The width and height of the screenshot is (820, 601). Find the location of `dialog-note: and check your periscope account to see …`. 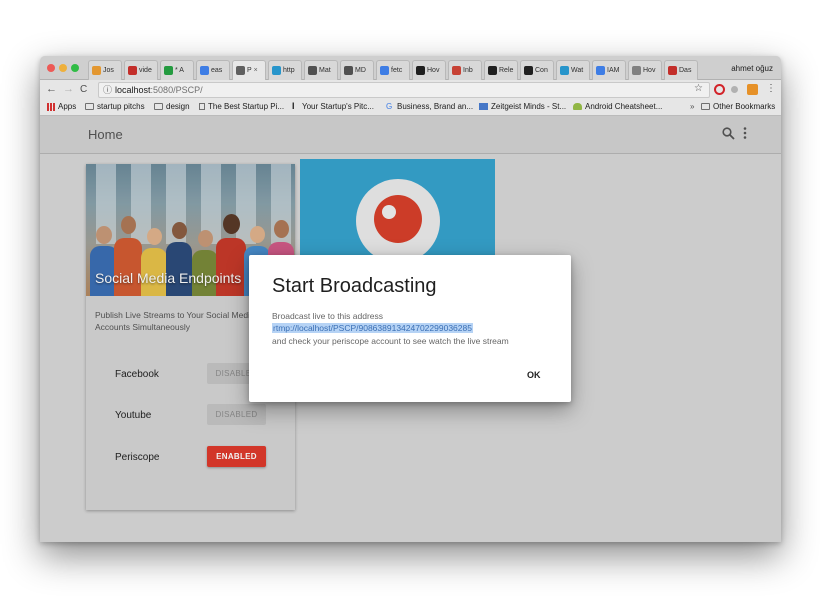

dialog-note: and check your periscope account to see … is located at coordinates (390, 341).